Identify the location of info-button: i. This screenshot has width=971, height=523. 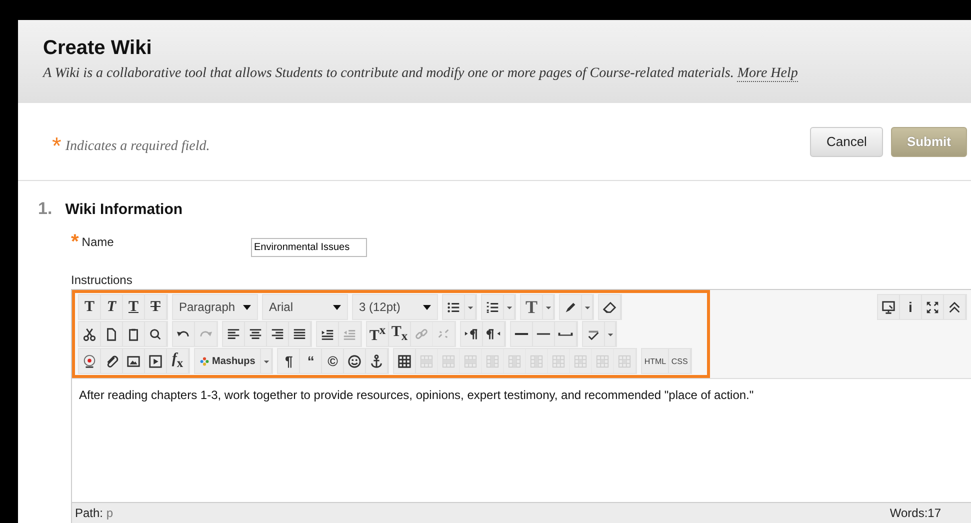
(911, 307).